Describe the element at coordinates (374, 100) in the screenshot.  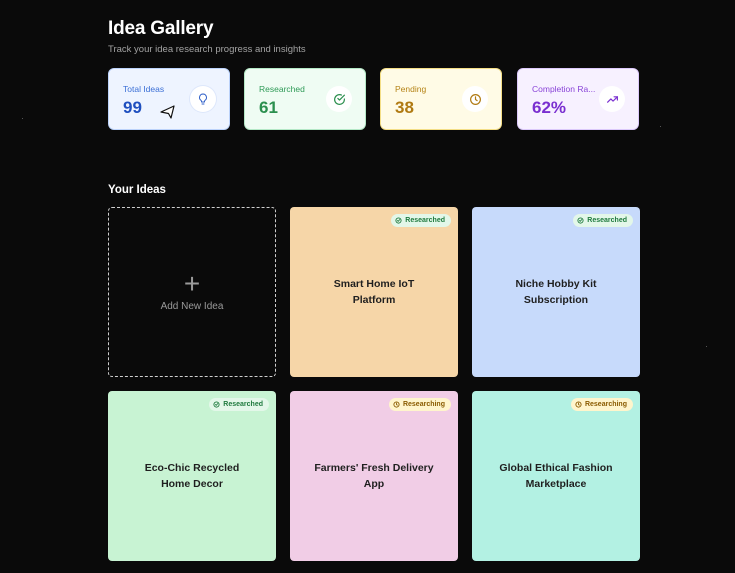
I see `stats-row: Total Ideas 99 Researched 61 Pending 38` at that location.